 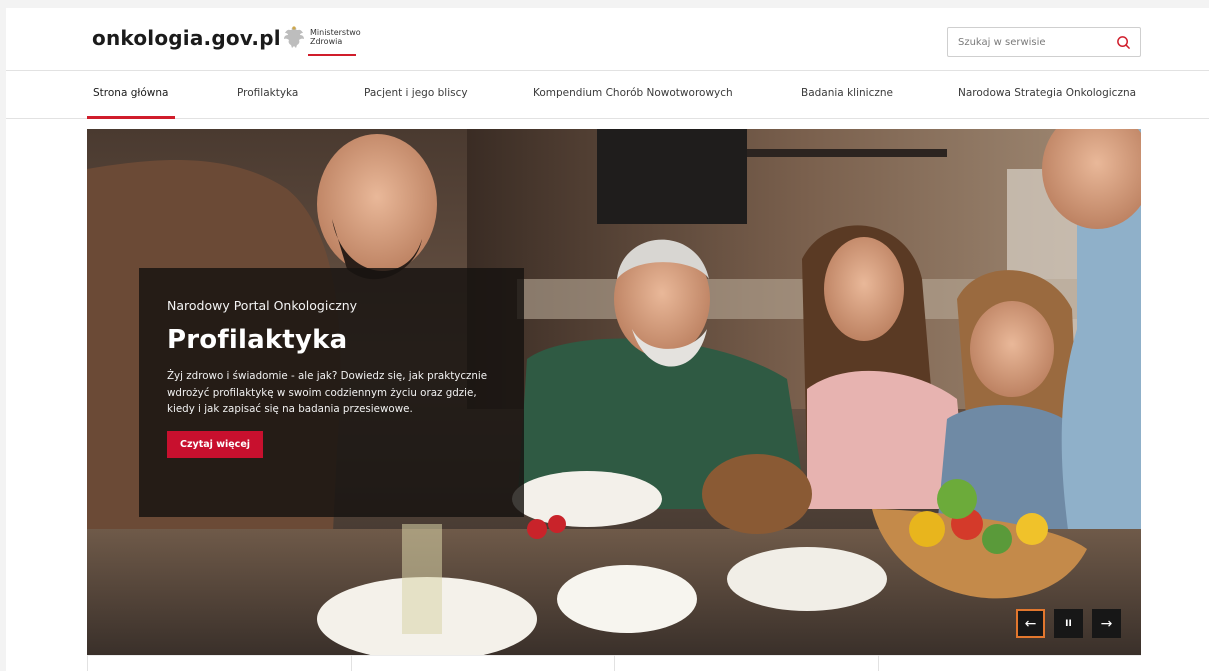 I want to click on site-header: onkologia.gov.pl Ministerstwo Zdrowia, so click(x=607, y=39).